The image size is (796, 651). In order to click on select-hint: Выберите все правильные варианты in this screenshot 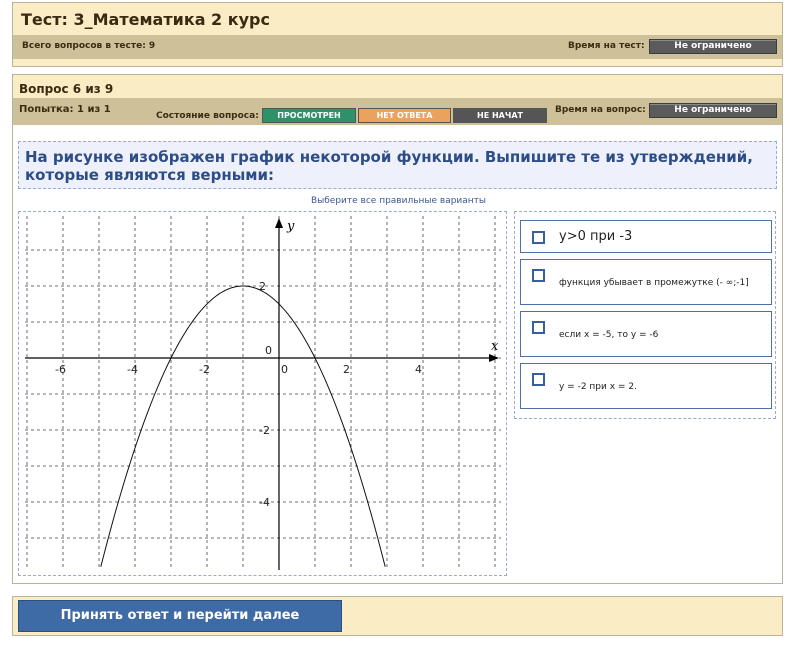, I will do `click(398, 201)`.